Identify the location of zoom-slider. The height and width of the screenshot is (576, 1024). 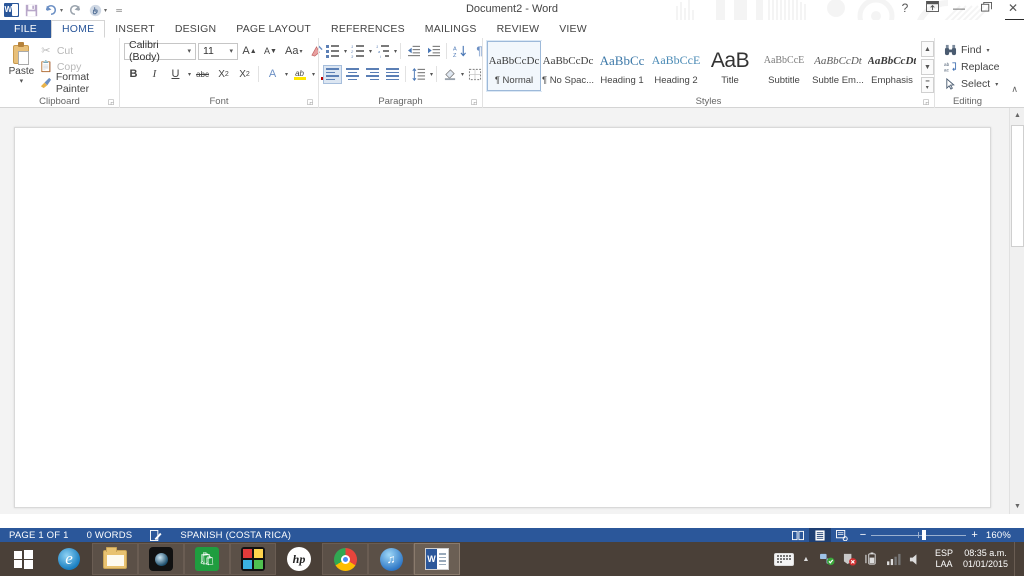
(919, 535).